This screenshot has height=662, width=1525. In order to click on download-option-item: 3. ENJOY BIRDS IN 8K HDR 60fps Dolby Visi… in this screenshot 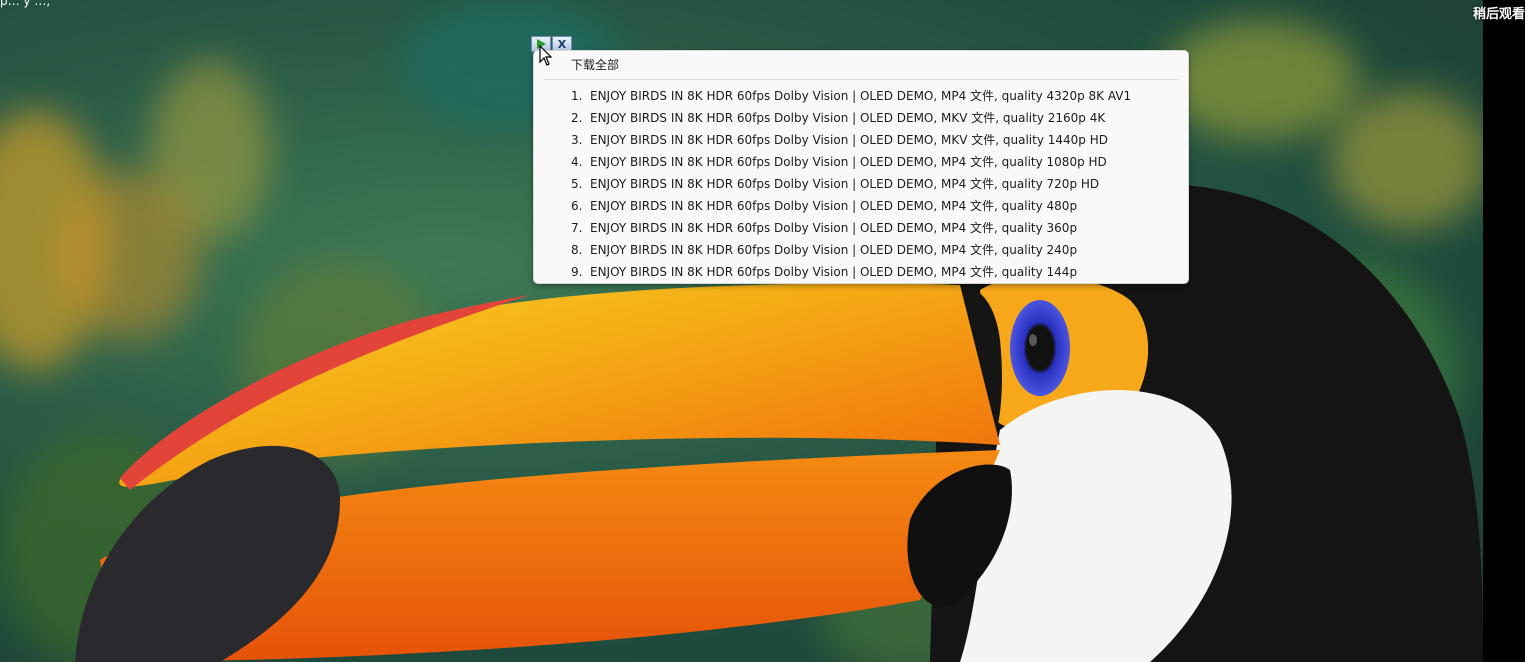, I will do `click(861, 140)`.